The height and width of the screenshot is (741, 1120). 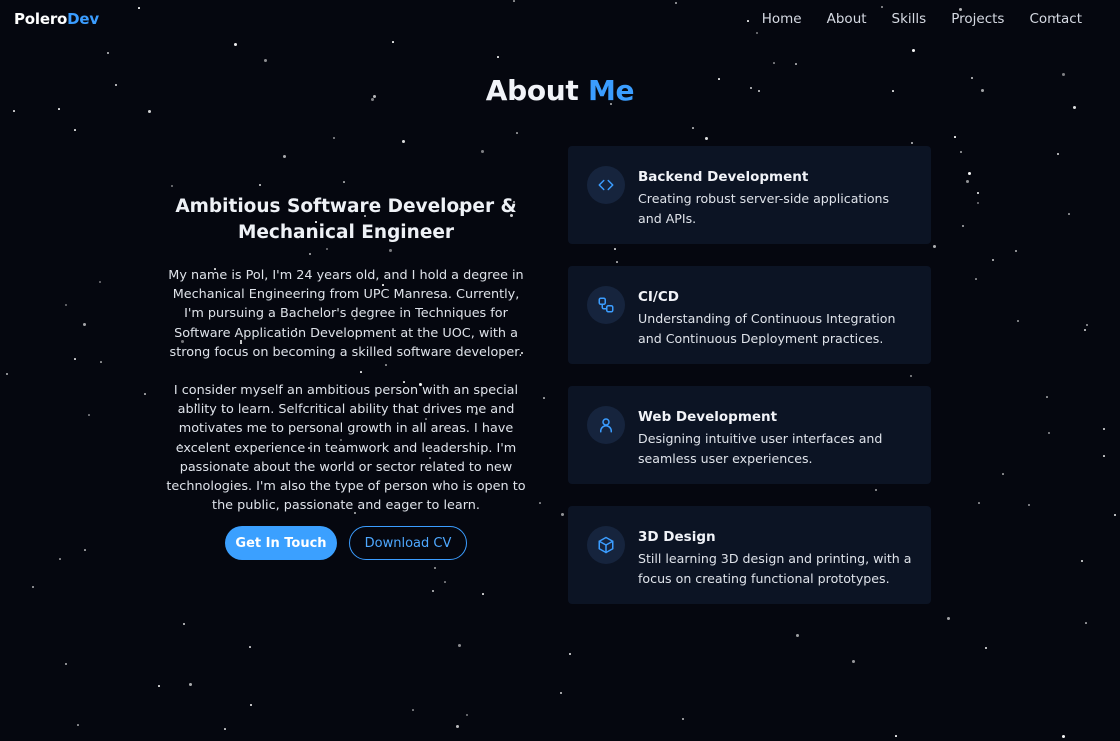 What do you see at coordinates (708, 417) in the screenshot?
I see `skill-card-title: Web Development` at bounding box center [708, 417].